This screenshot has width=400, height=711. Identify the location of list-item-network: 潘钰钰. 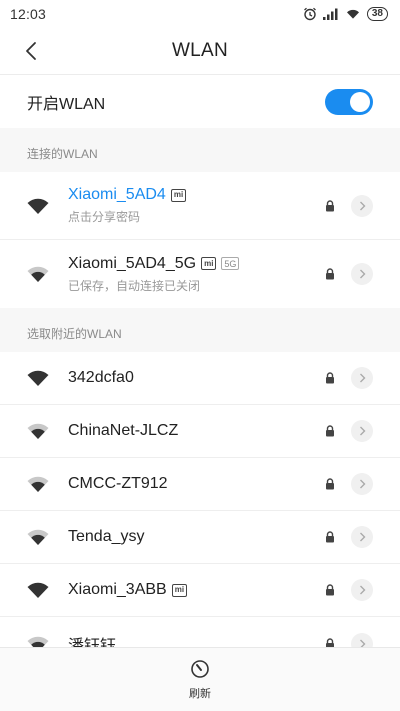
(200, 632).